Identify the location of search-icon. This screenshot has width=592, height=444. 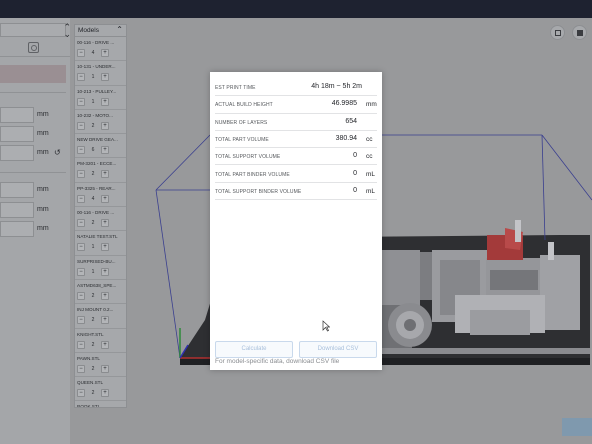
(33, 47).